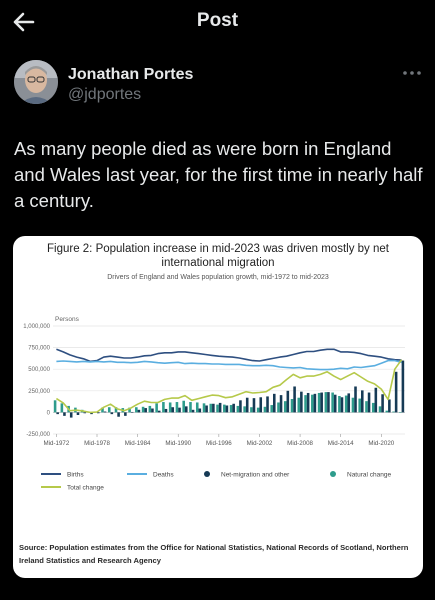 This screenshot has height=600, width=435. Describe the element at coordinates (178, 443) in the screenshot. I see `x-tick-label: Mid-1990` at that location.